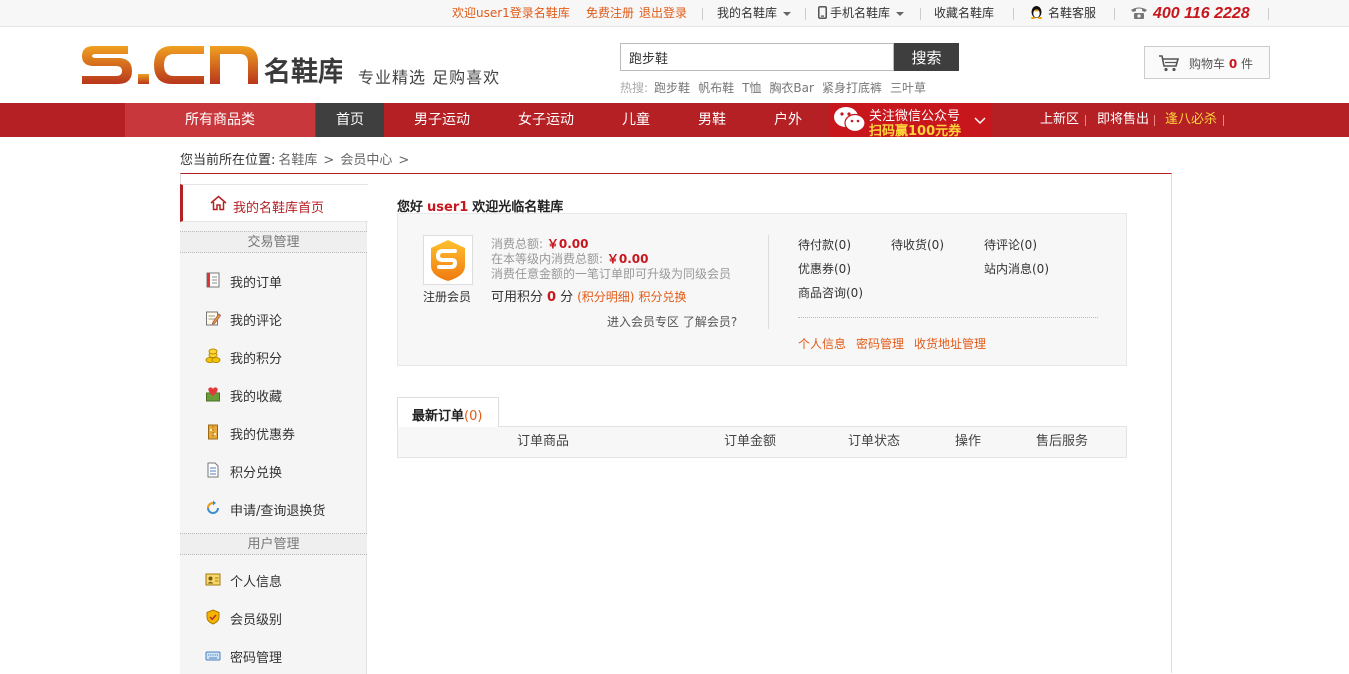  What do you see at coordinates (256, 658) in the screenshot?
I see `sidebar-item-label: 密码管理` at bounding box center [256, 658].